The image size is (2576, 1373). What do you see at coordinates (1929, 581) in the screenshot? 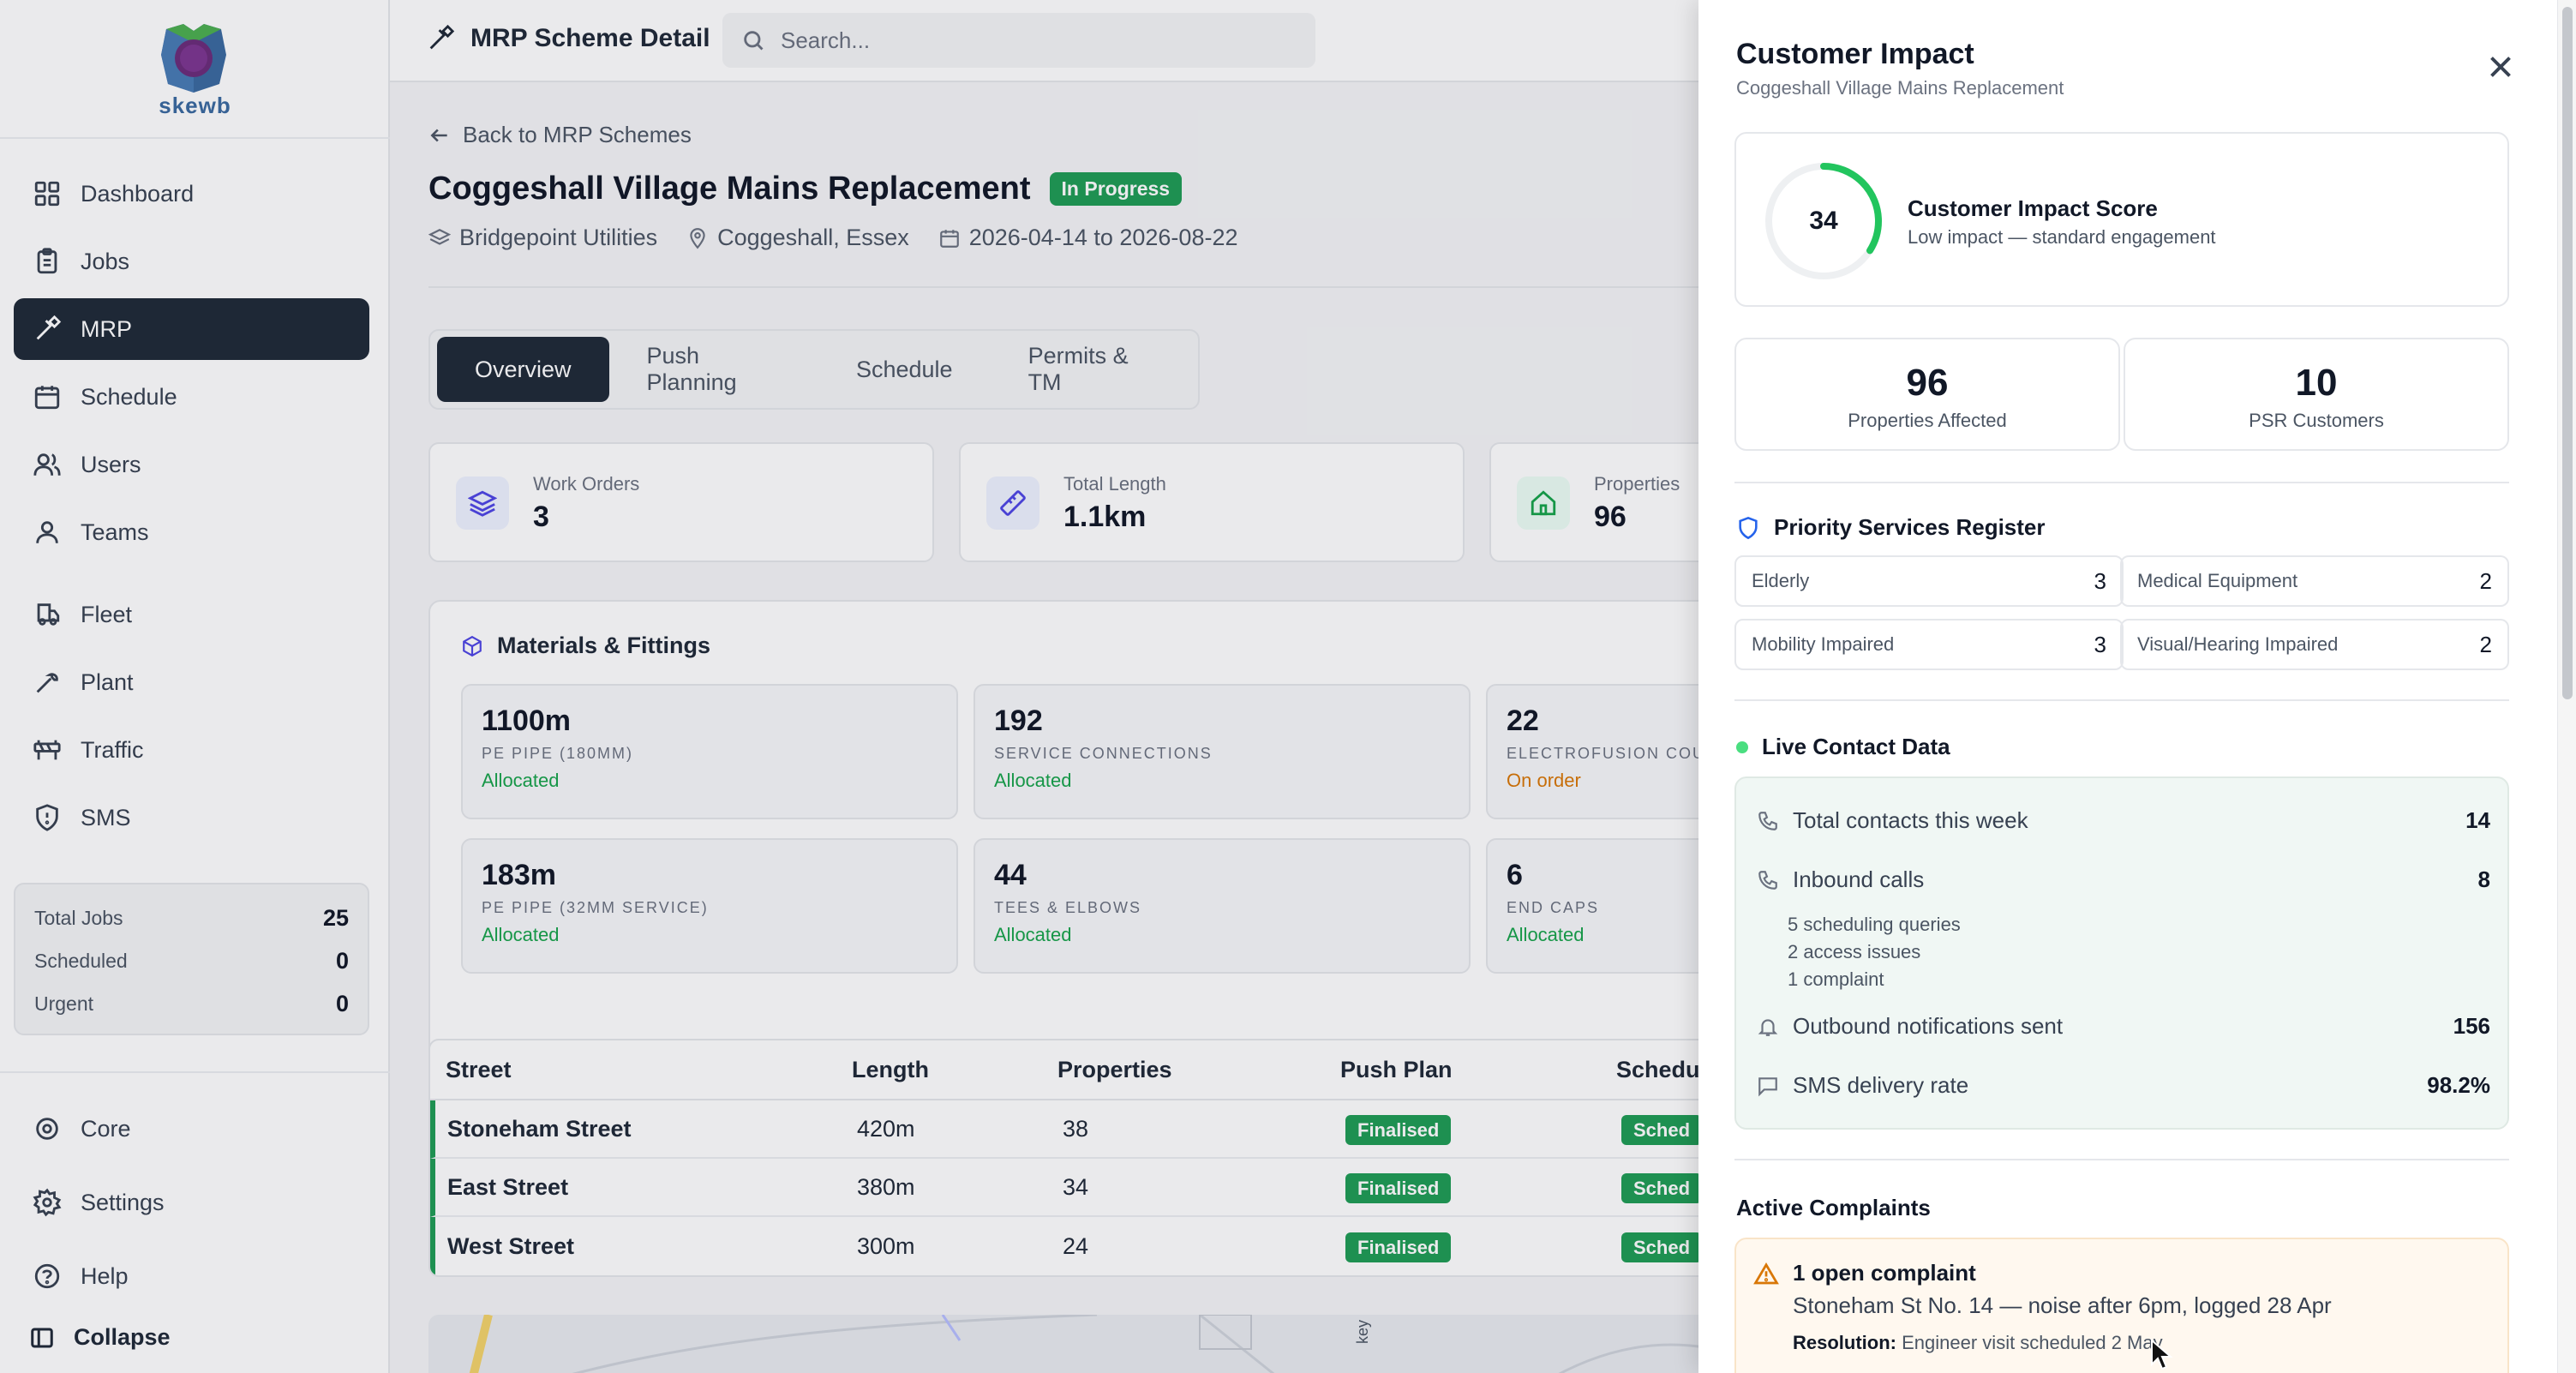
I see `psr-item: Elderly 3` at bounding box center [1929, 581].